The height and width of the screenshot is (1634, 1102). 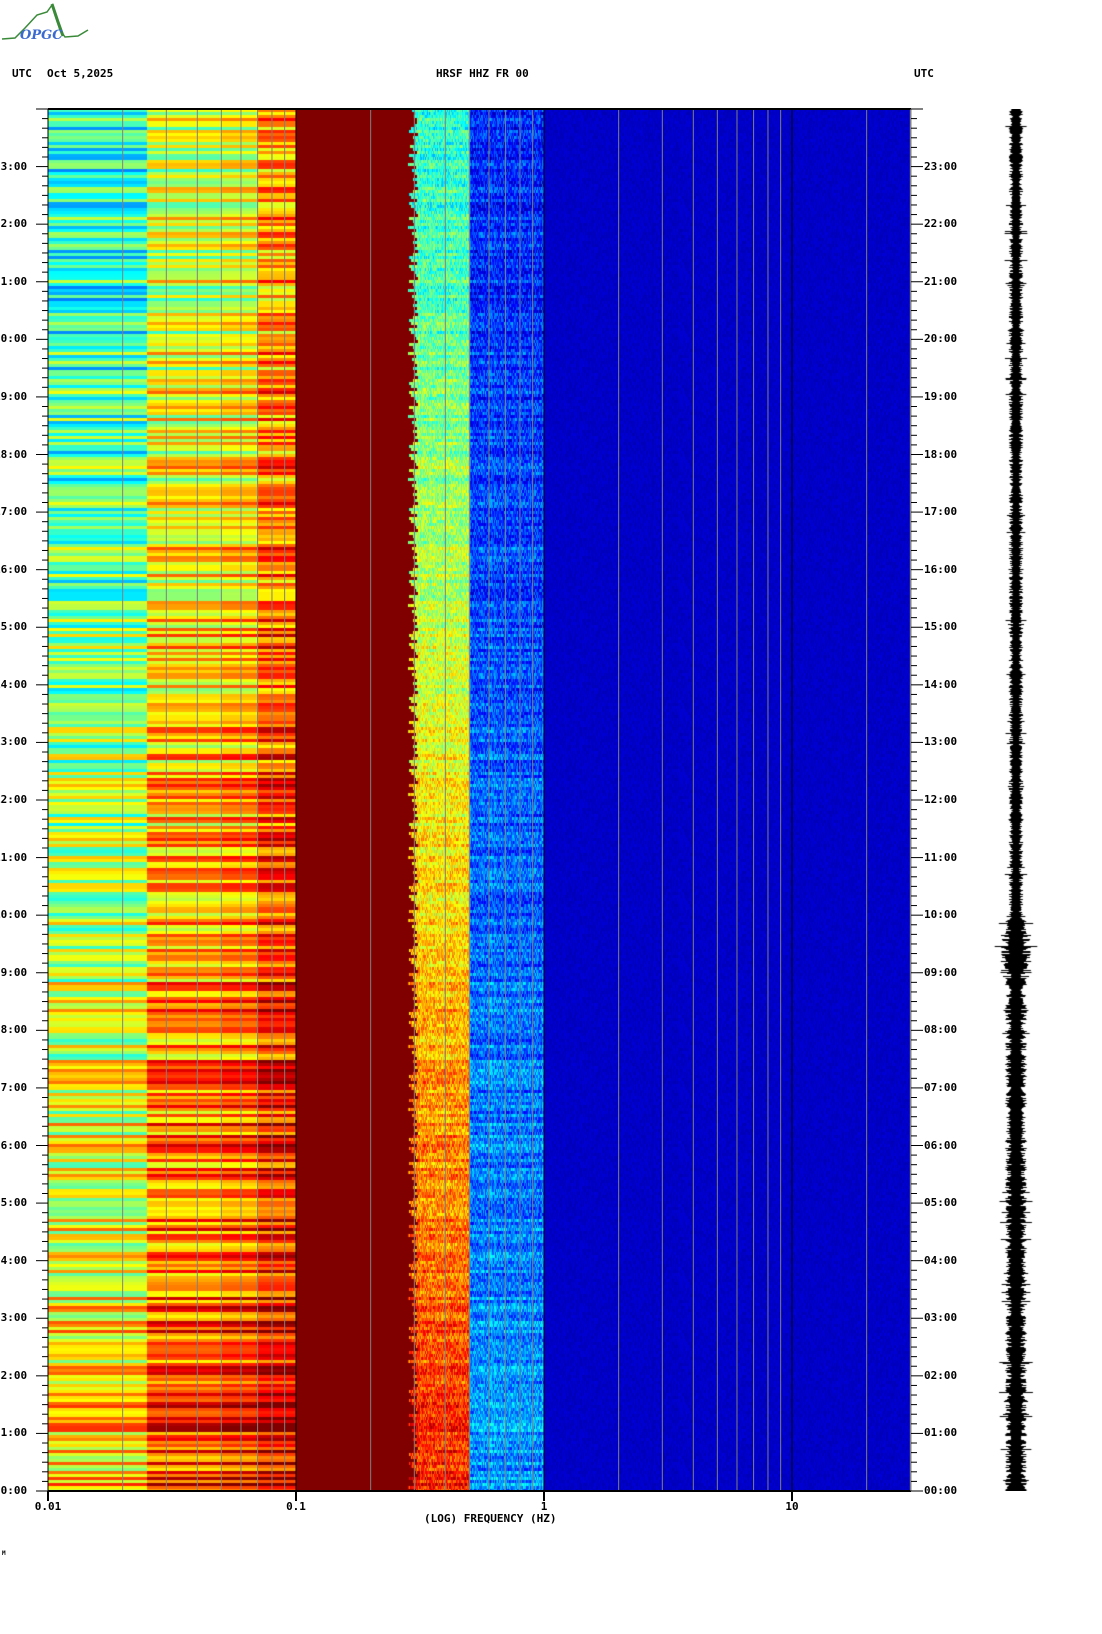 What do you see at coordinates (14, 512) in the screenshot?
I see `y-tick-label-left: 17:00` at bounding box center [14, 512].